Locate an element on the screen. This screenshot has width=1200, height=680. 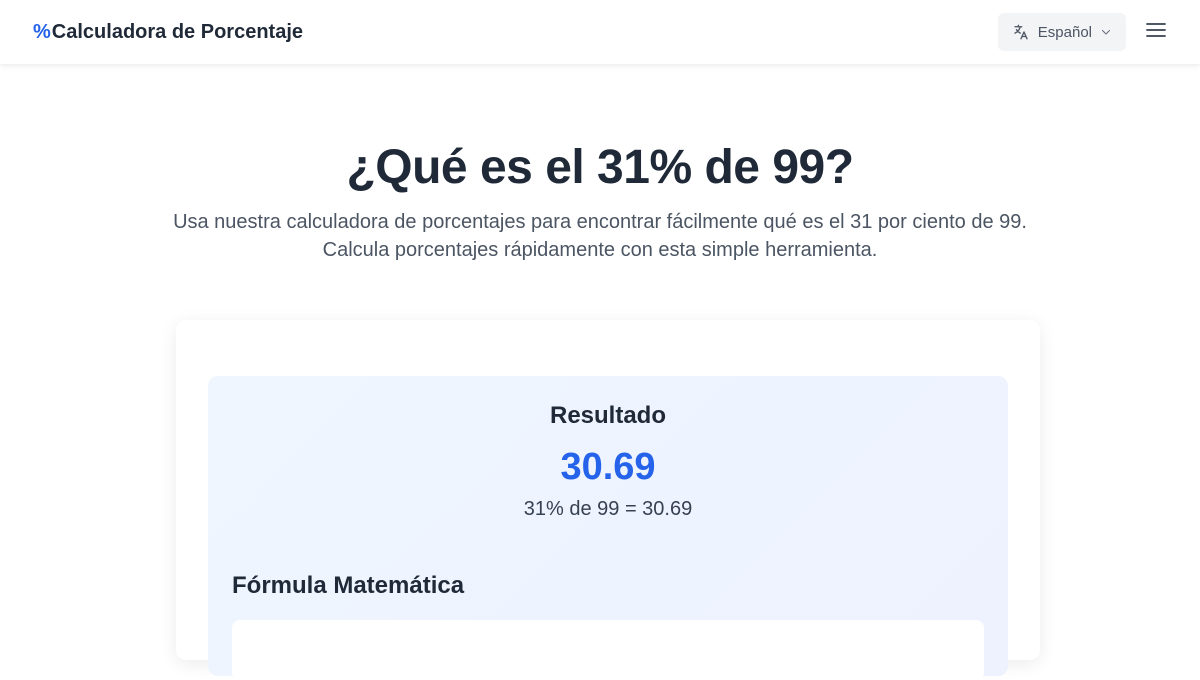
chevron-down-icon is located at coordinates (1106, 32).